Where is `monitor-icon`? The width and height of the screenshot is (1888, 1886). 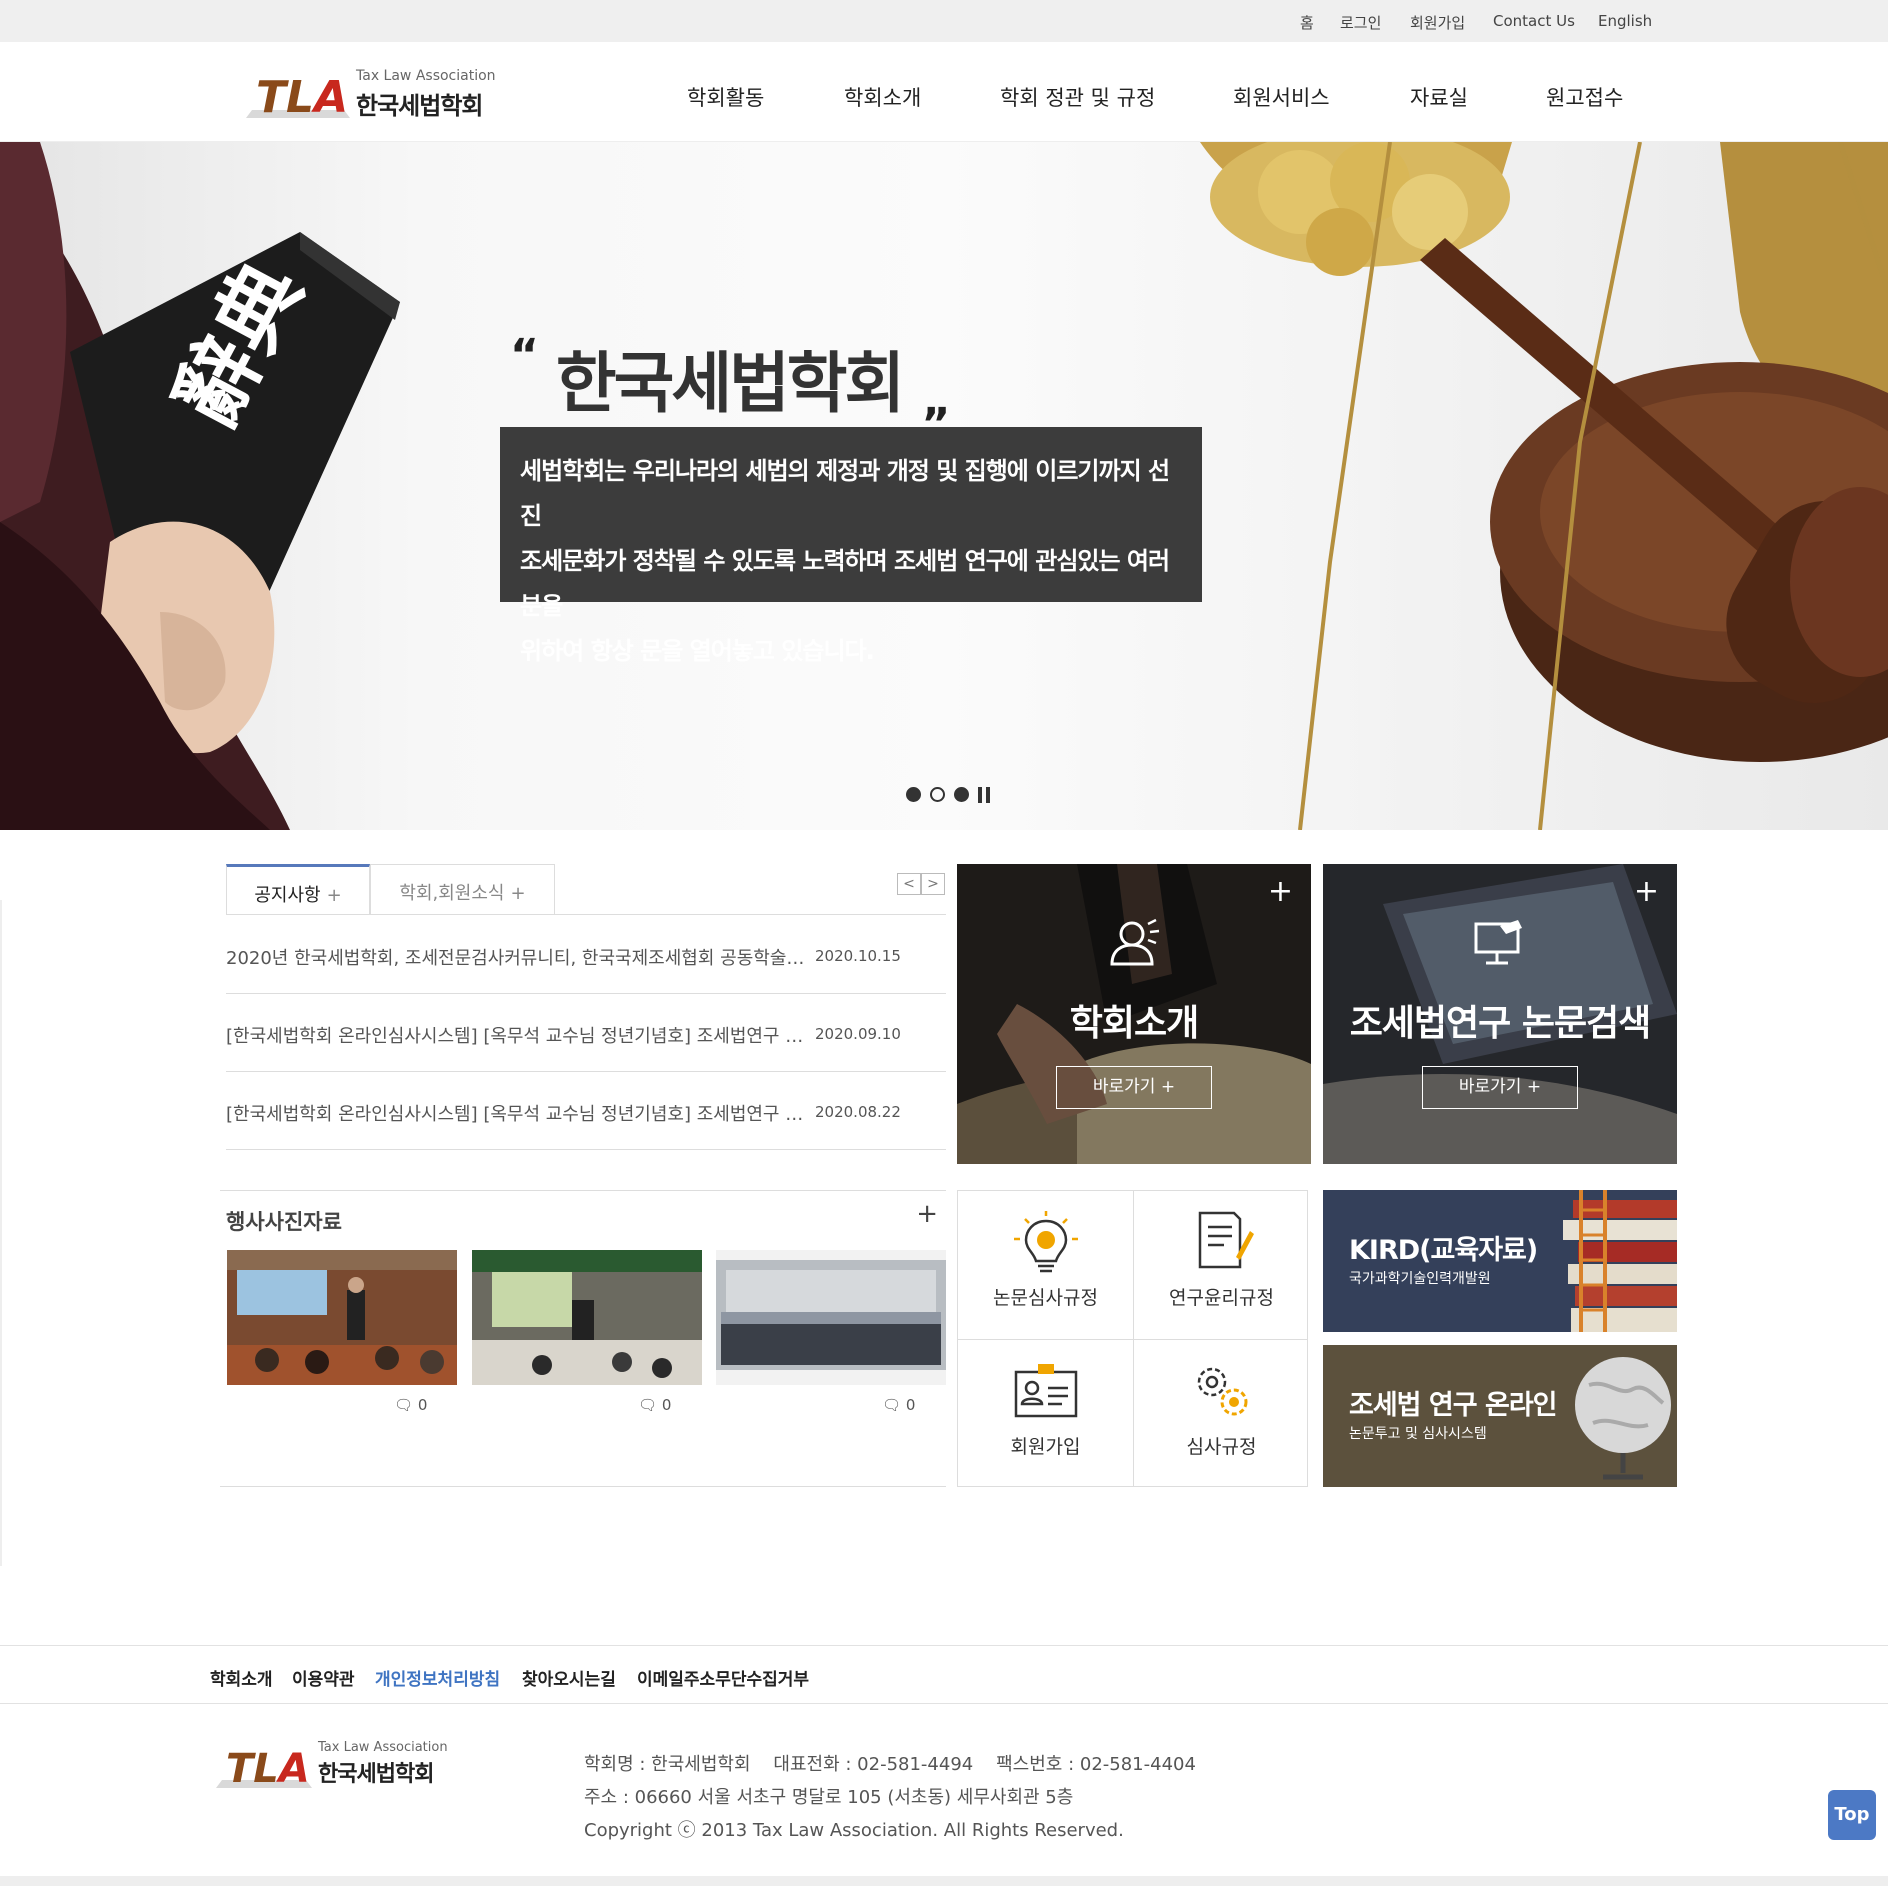
monitor-icon is located at coordinates (1498, 942).